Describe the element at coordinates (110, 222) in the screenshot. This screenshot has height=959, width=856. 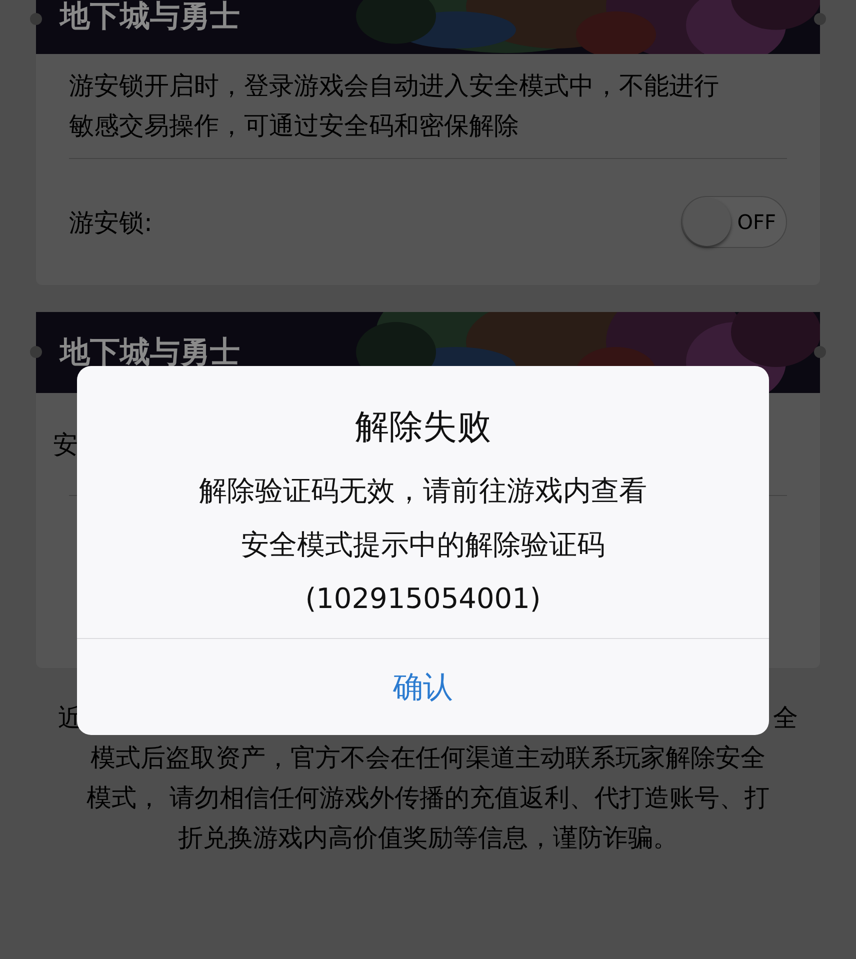
I see `setting-label: 游安锁:` at that location.